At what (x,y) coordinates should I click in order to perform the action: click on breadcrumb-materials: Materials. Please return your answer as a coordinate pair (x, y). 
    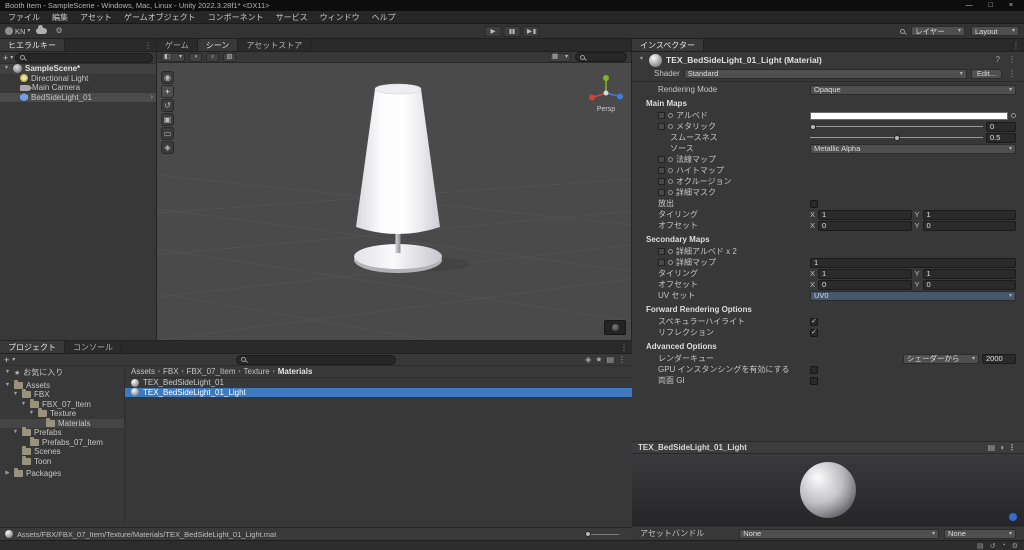
    Looking at the image, I should click on (295, 371).